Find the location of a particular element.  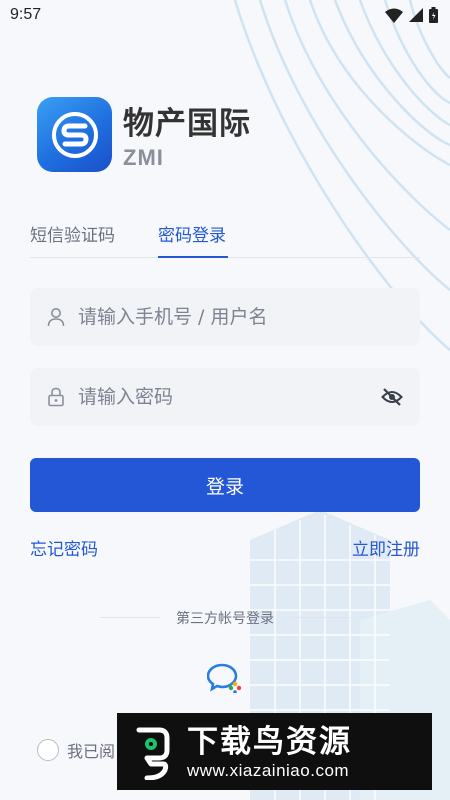

zmi-logo-icon is located at coordinates (74, 134).